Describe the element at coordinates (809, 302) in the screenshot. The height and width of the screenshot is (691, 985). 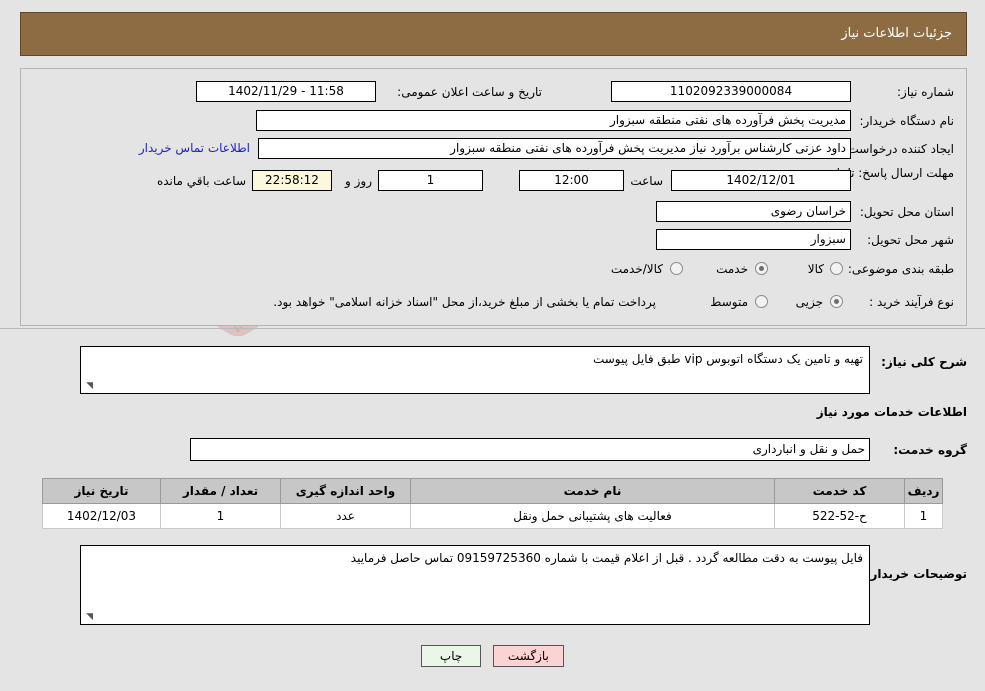
I see `radio-process-jozi-label: جزیی` at that location.